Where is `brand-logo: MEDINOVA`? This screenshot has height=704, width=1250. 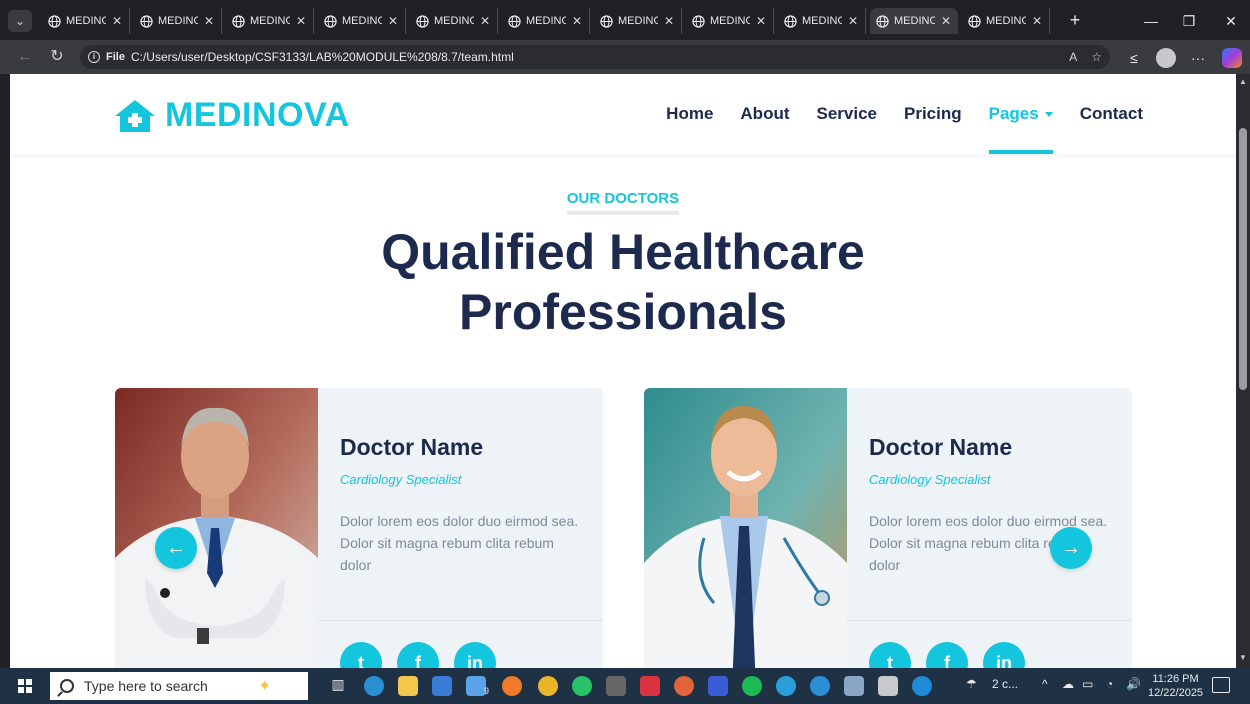
brand-logo: MEDINOVA is located at coordinates (231, 115).